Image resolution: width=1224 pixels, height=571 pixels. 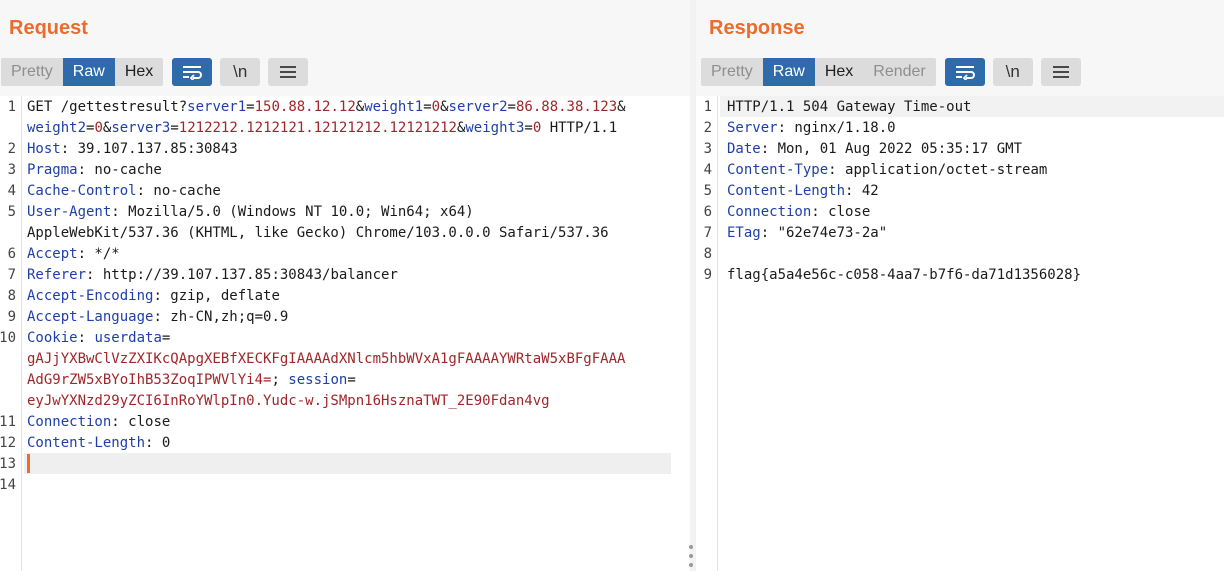 What do you see at coordinates (98, 254) in the screenshot?
I see `code-text: : */*` at bounding box center [98, 254].